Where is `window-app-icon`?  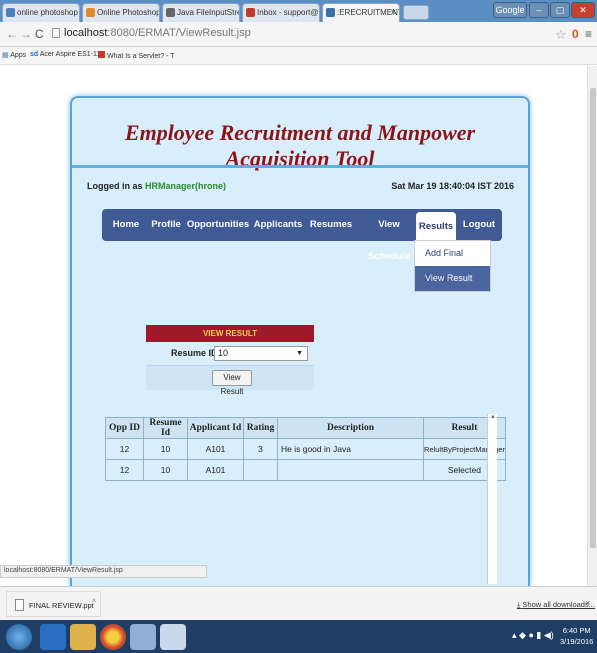 window-app-icon is located at coordinates (143, 637).